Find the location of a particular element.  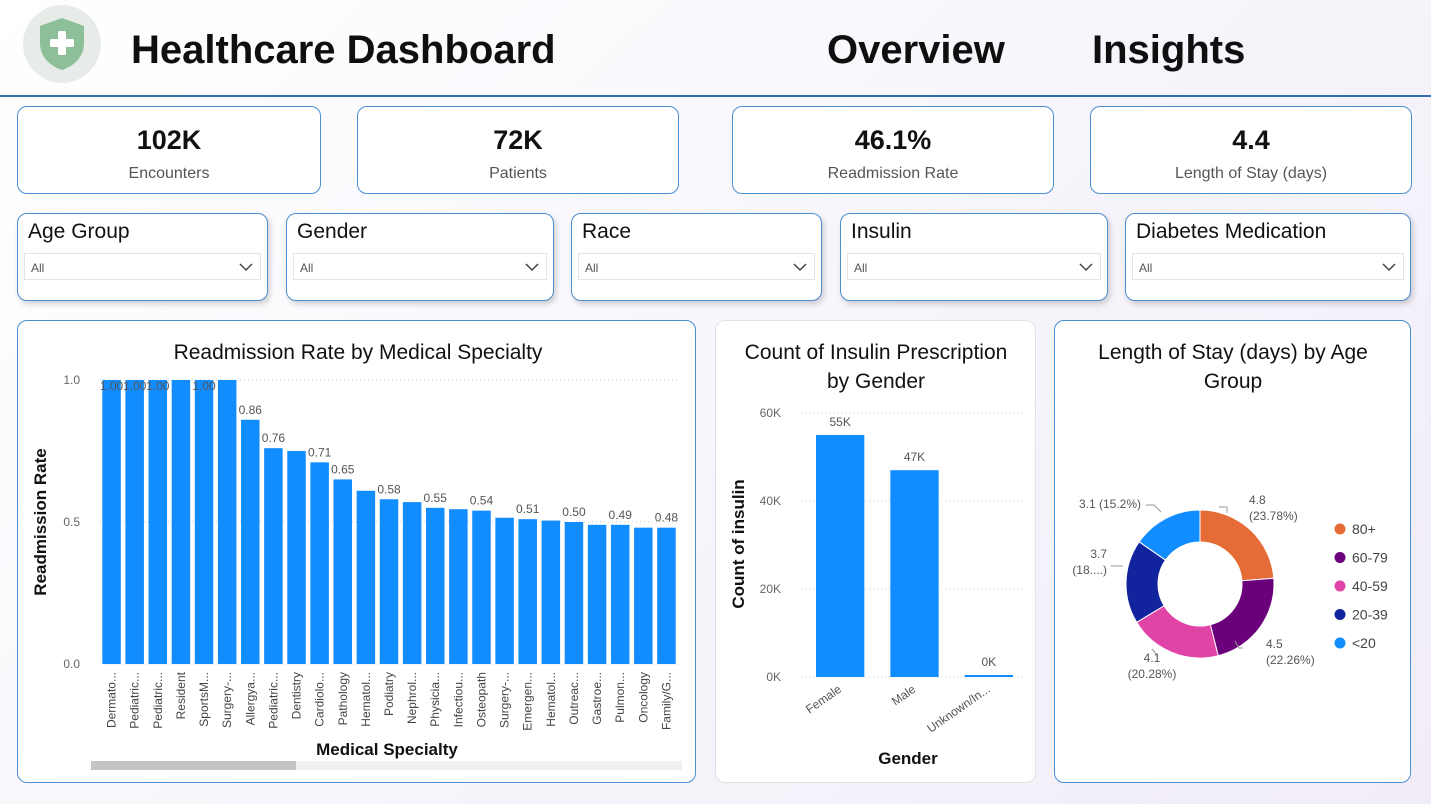

bar-data-label: 0.49 is located at coordinates (621, 515).